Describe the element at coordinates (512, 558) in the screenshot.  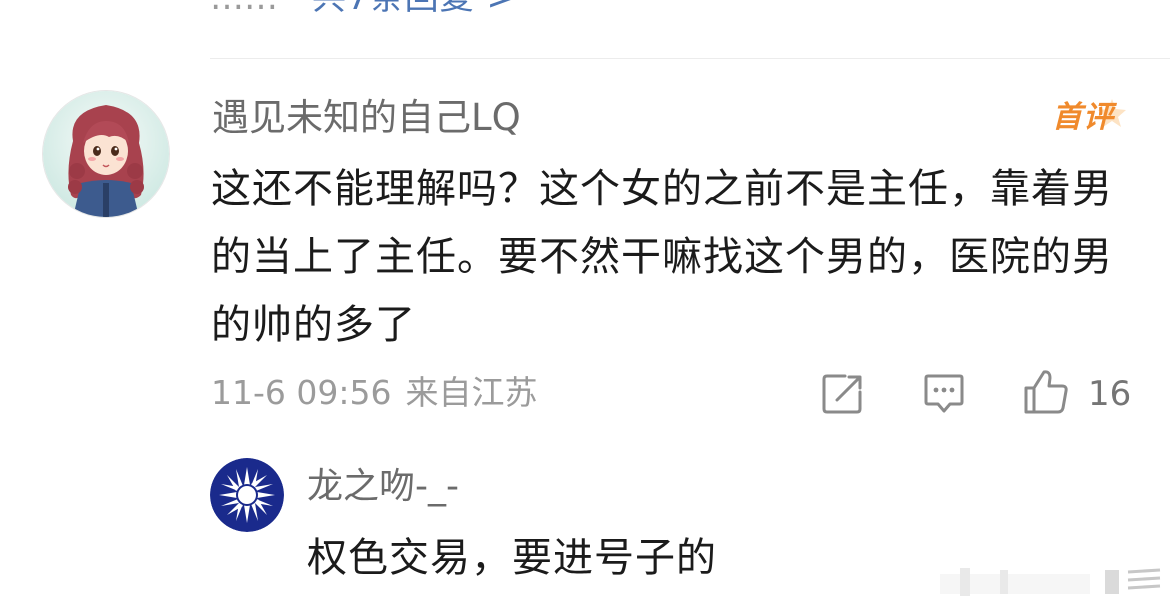
I see `reply-text: 权色交易，要进号子的` at that location.